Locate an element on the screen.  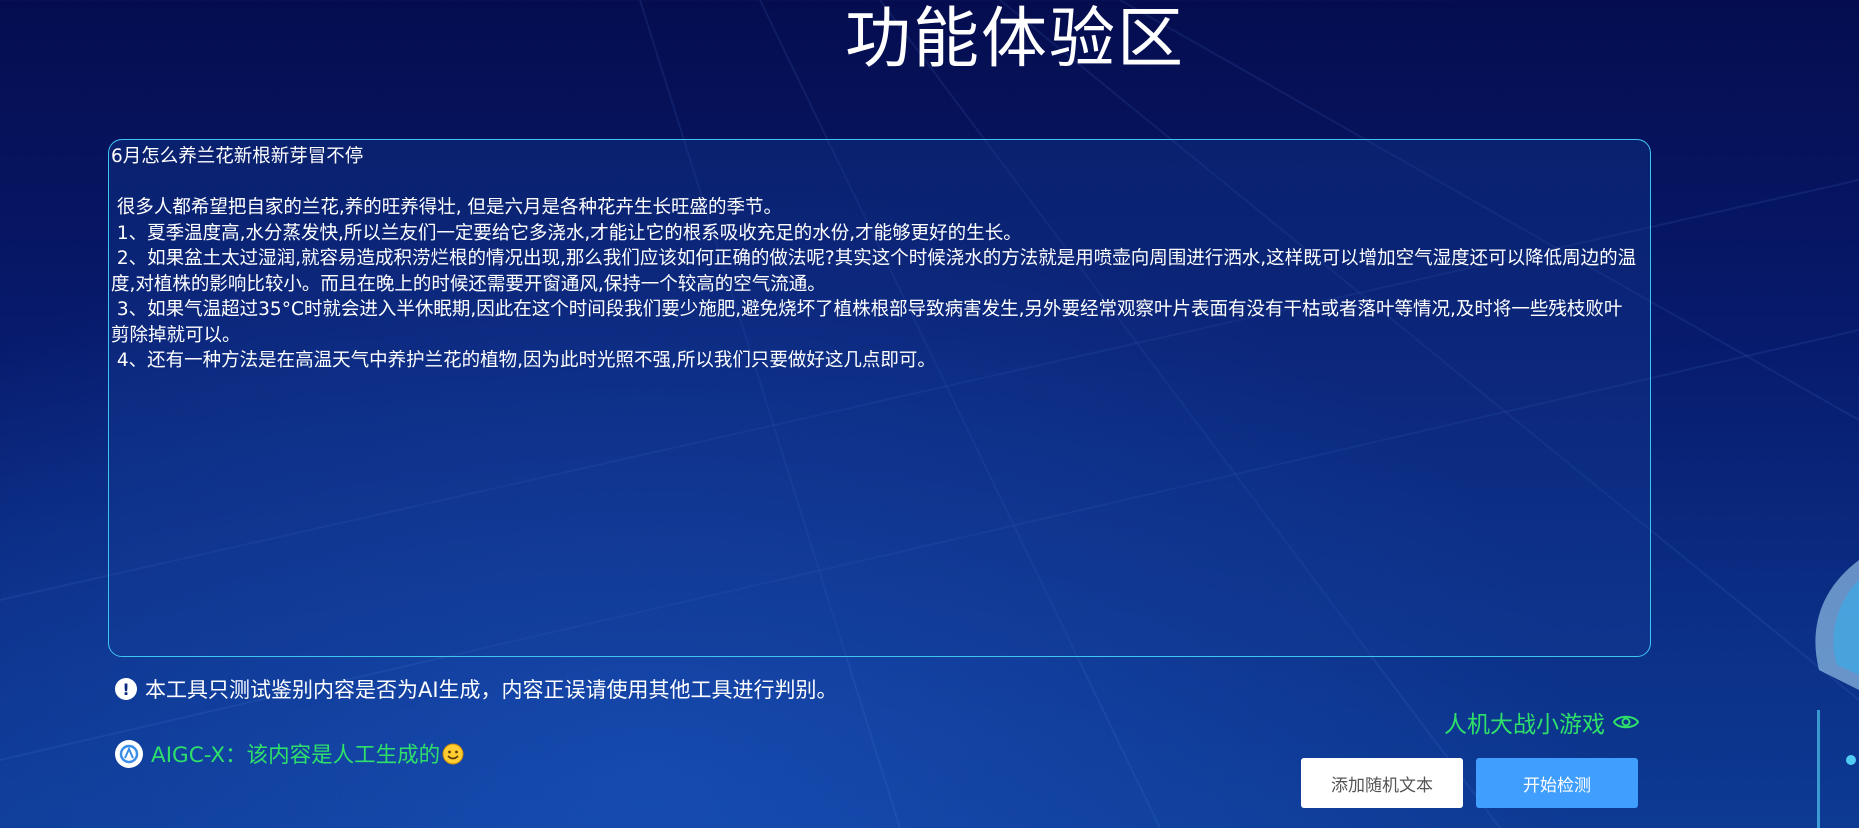
result-text: AIGC-X：该内容是人工生成的 is located at coordinates (296, 755).